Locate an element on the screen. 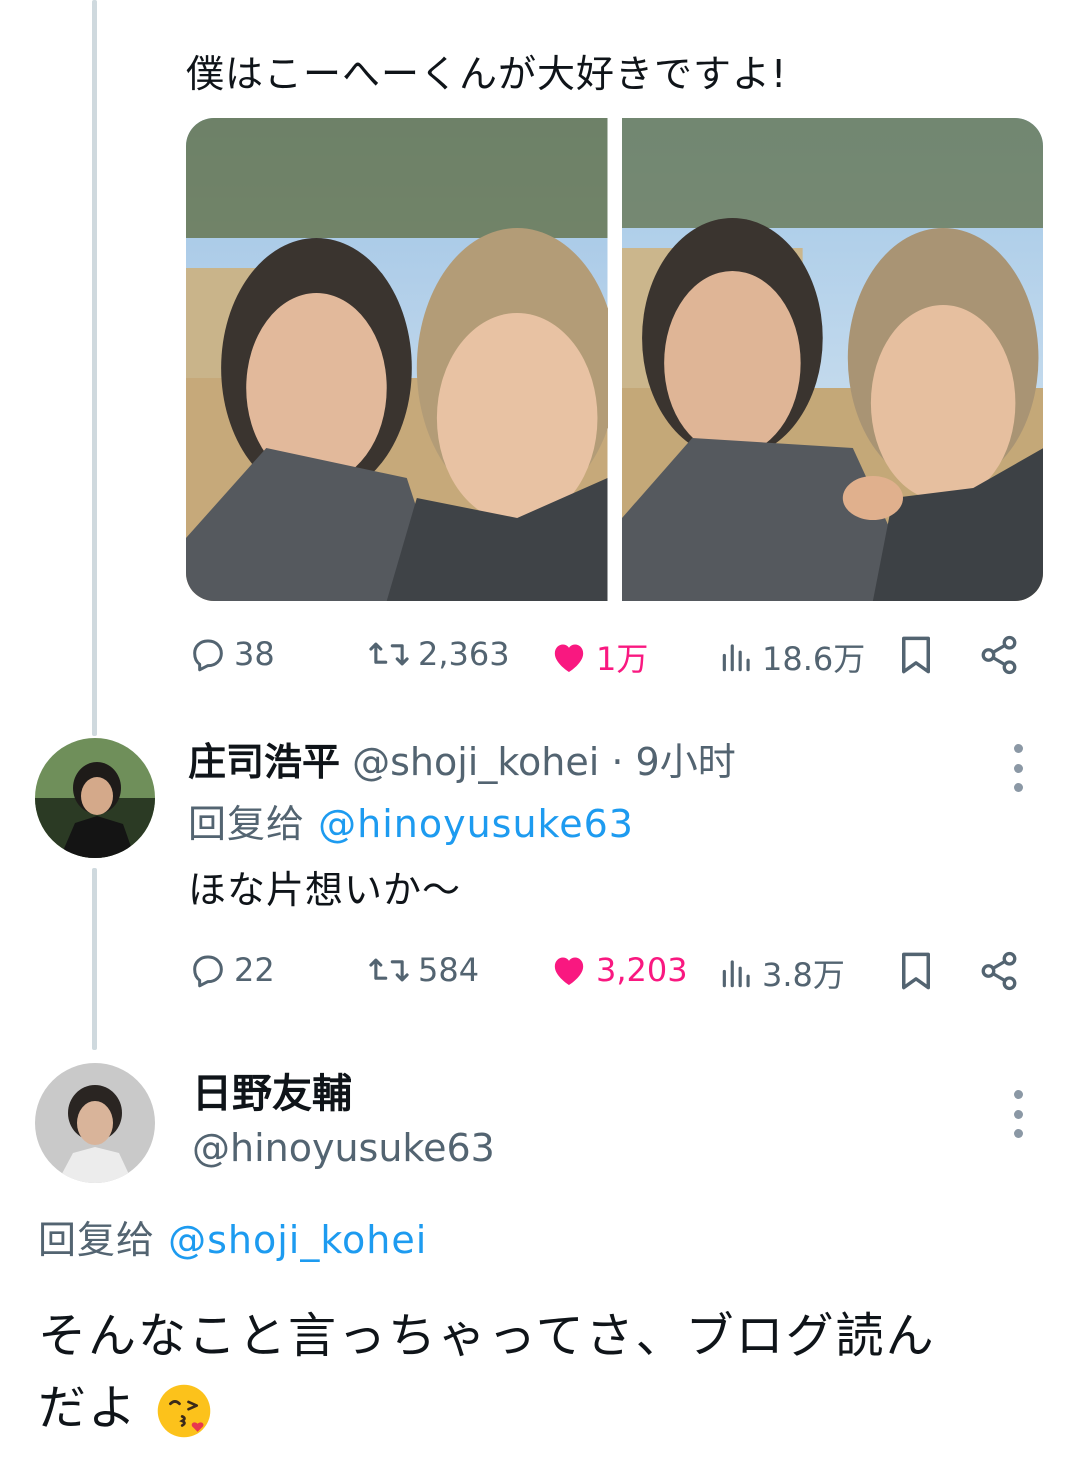  views-count: 3.8万 is located at coordinates (803, 975).